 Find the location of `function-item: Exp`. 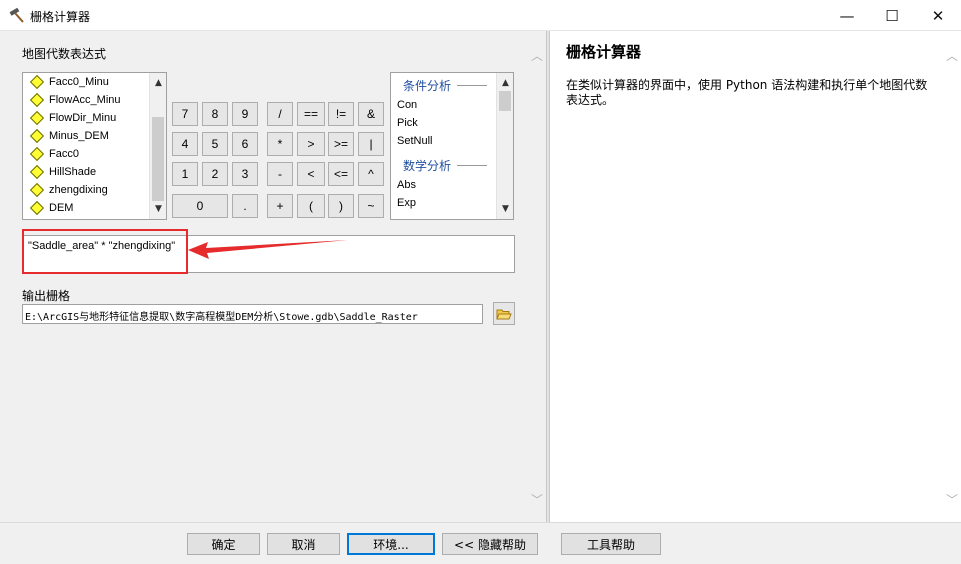

function-item: Exp is located at coordinates (406, 203).